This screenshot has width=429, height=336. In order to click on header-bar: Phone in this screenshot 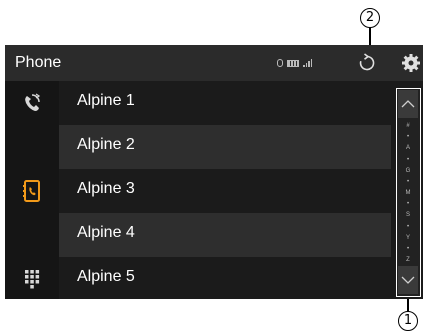, I will do `click(214, 63)`.